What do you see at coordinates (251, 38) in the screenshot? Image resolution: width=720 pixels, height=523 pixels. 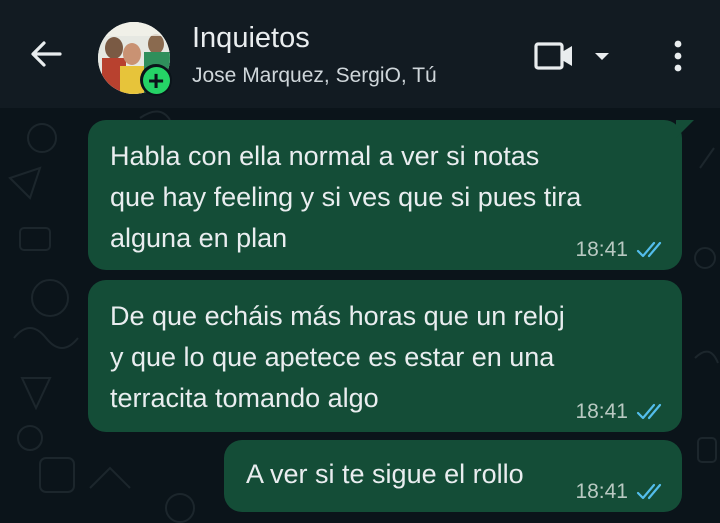 I see `group-title: Inquietos` at bounding box center [251, 38].